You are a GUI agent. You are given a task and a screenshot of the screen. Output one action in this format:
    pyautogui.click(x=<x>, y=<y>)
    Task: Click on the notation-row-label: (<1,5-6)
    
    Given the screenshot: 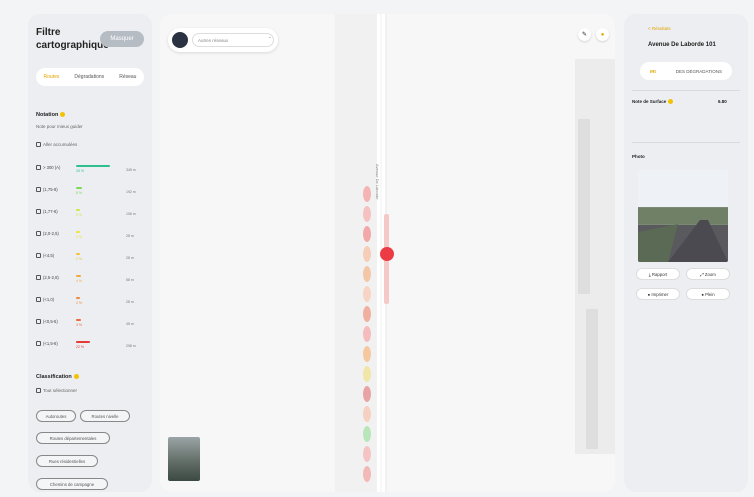 What is the action you would take?
    pyautogui.click(x=47, y=344)
    